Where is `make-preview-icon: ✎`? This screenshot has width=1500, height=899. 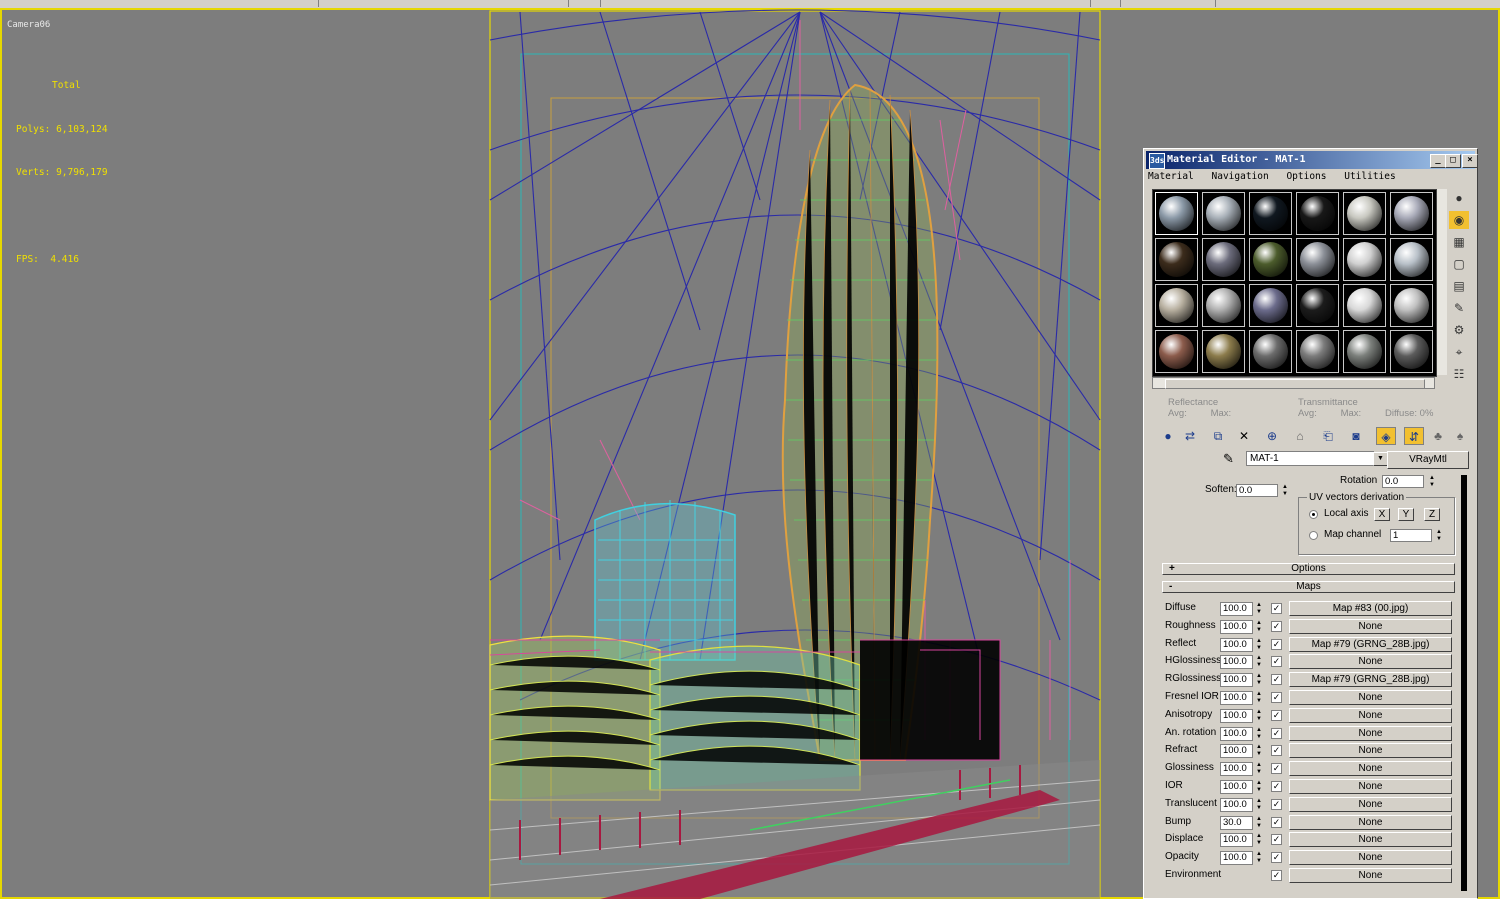
make-preview-icon: ✎ is located at coordinates (1459, 308).